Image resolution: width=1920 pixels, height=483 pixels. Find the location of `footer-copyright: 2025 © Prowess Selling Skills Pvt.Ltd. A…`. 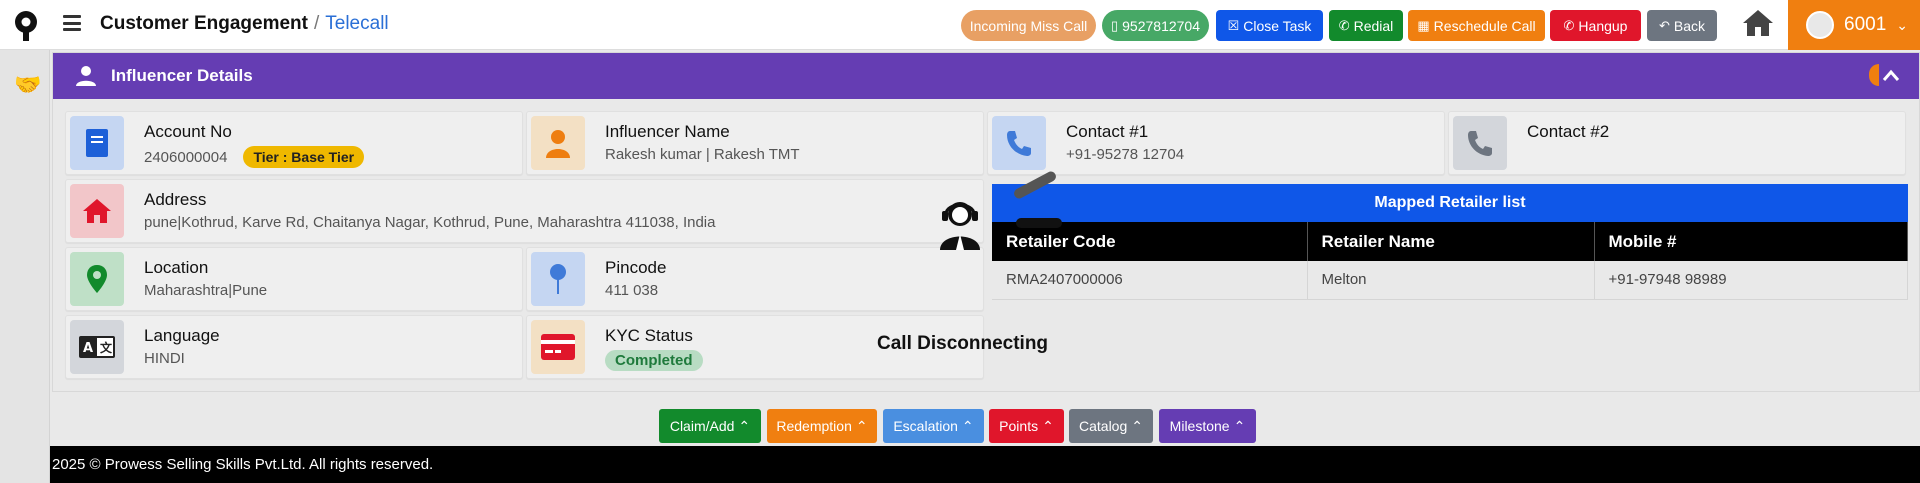

footer-copyright: 2025 © Prowess Selling Skills Pvt.Ltd. A… is located at coordinates (243, 464).